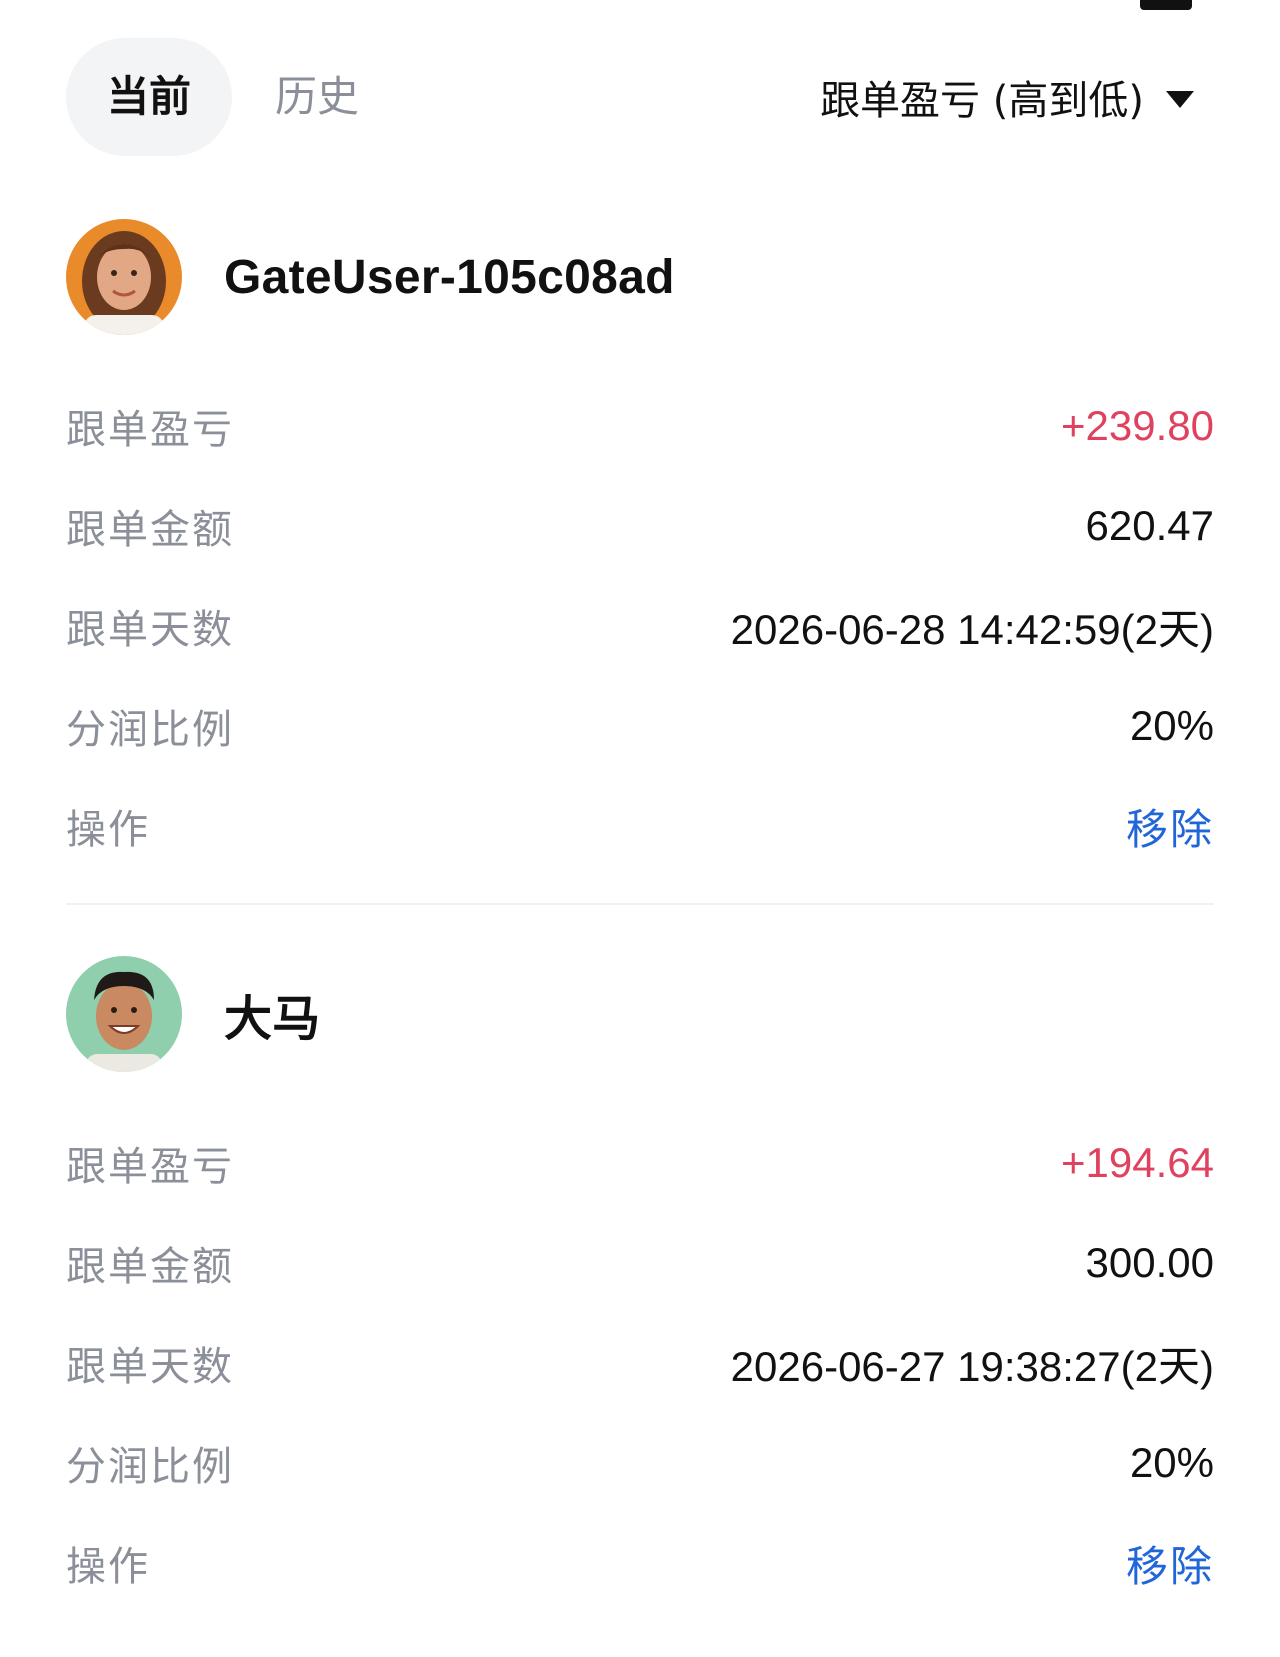 The height and width of the screenshot is (1657, 1280). Describe the element at coordinates (449, 277) in the screenshot. I see `follower-name: GateUser-105c08ad` at that location.